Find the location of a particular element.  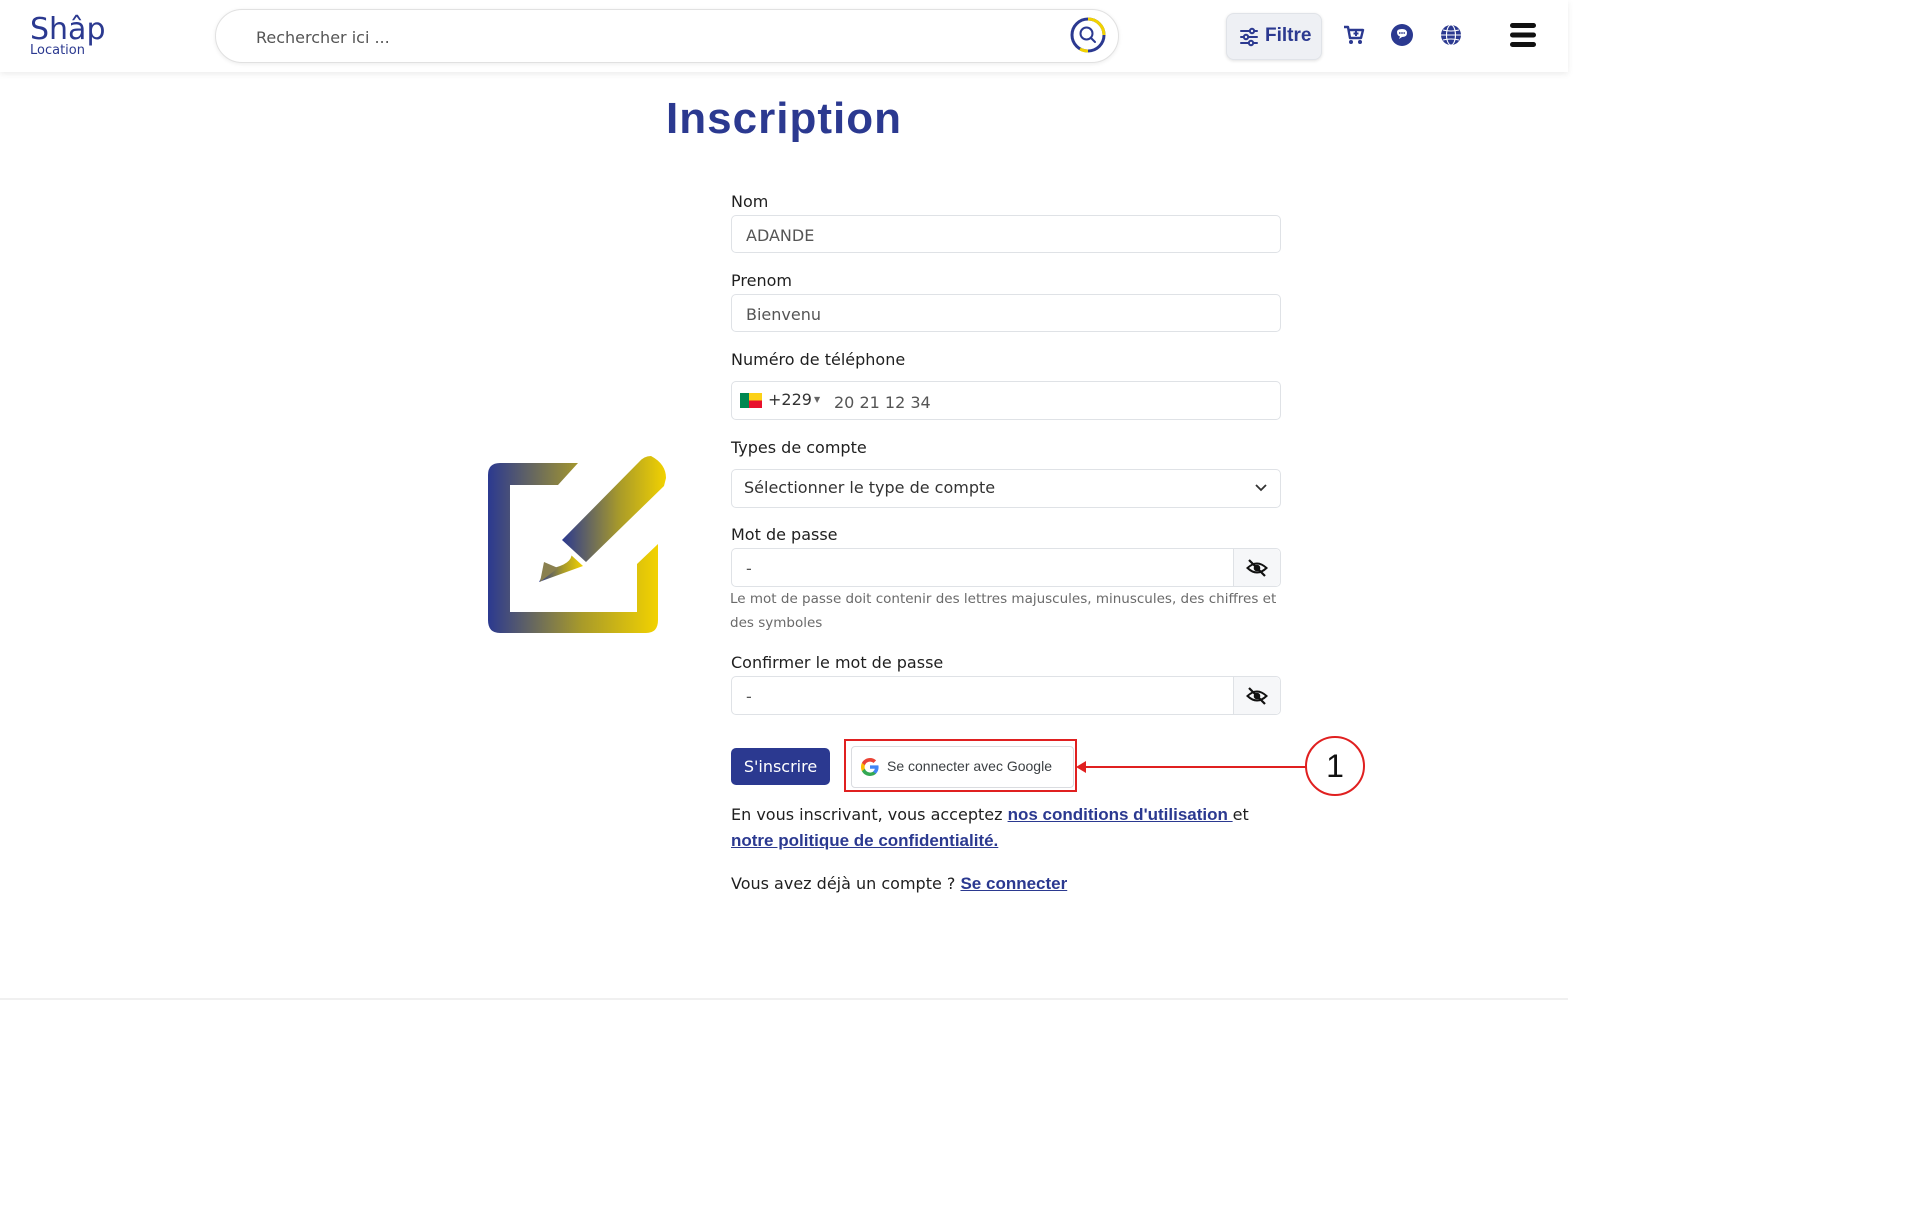

globe-icon is located at coordinates (1451, 35).